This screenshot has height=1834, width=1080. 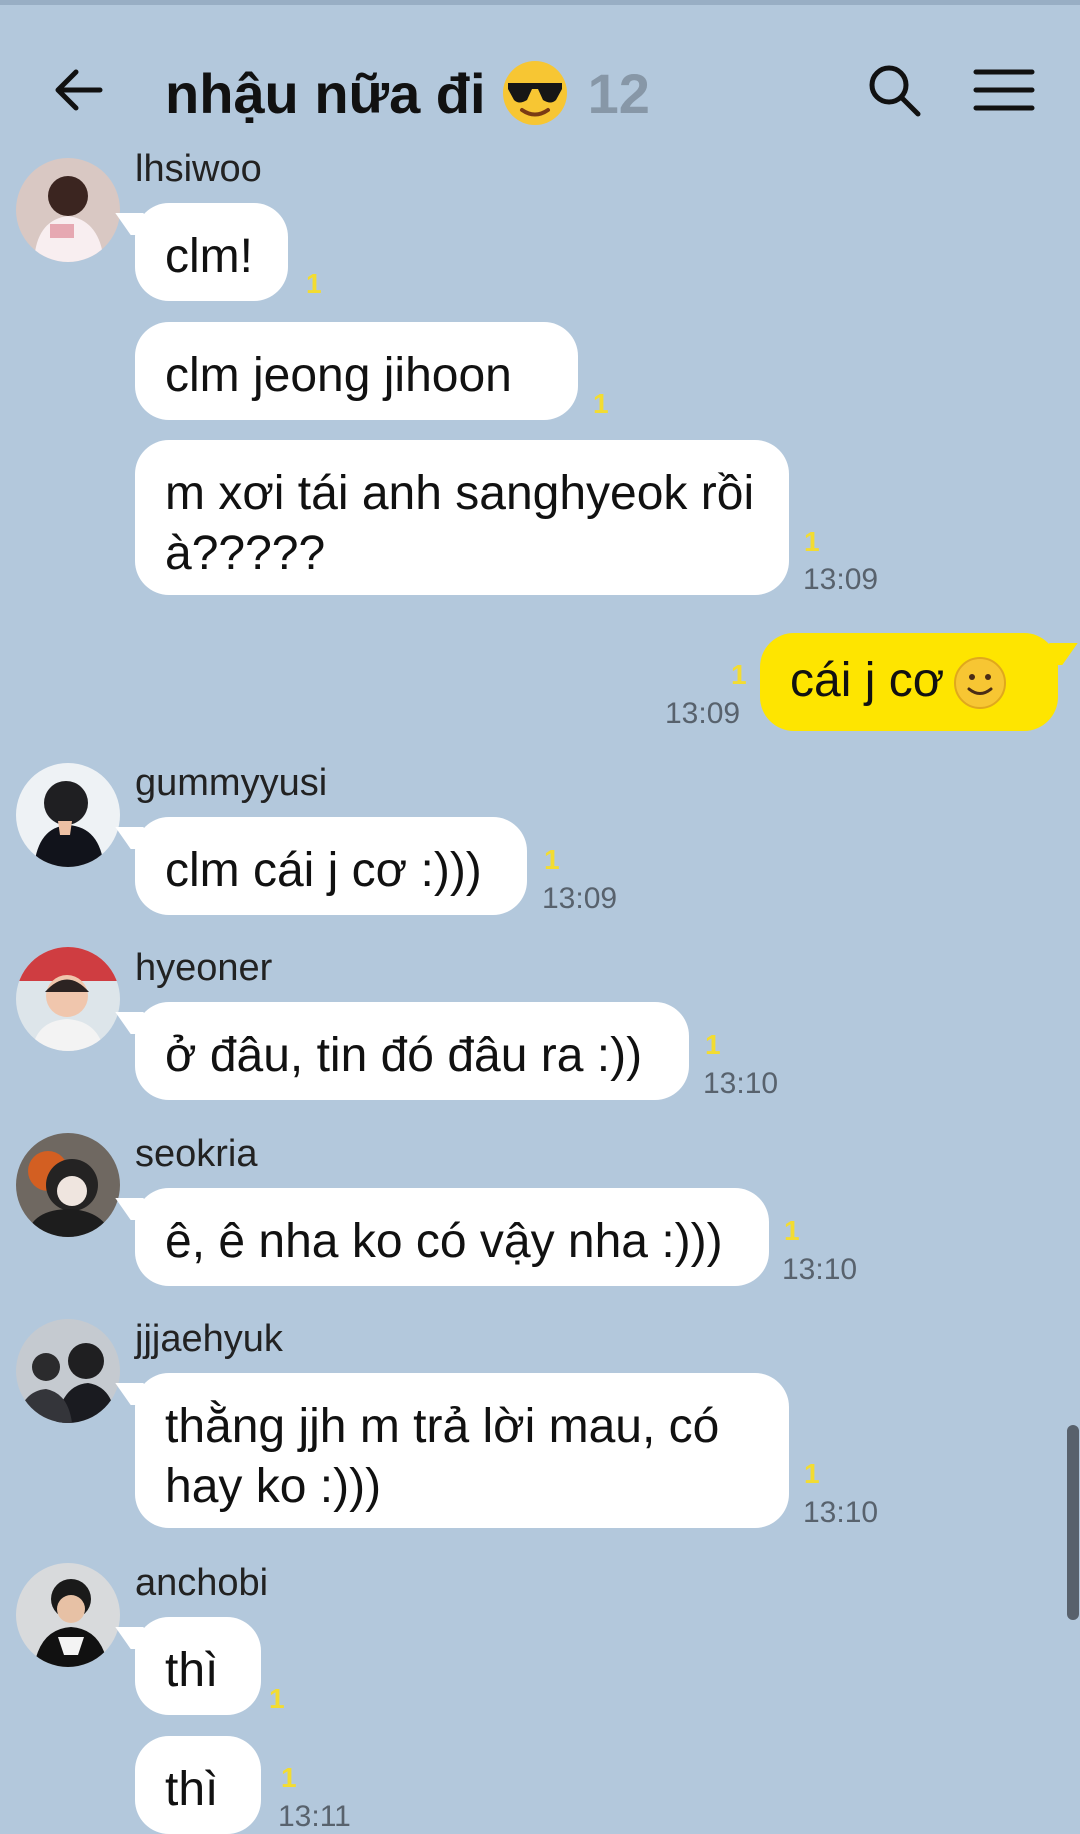 I want to click on username-hyeoner: hyeoner, so click(x=204, y=968).